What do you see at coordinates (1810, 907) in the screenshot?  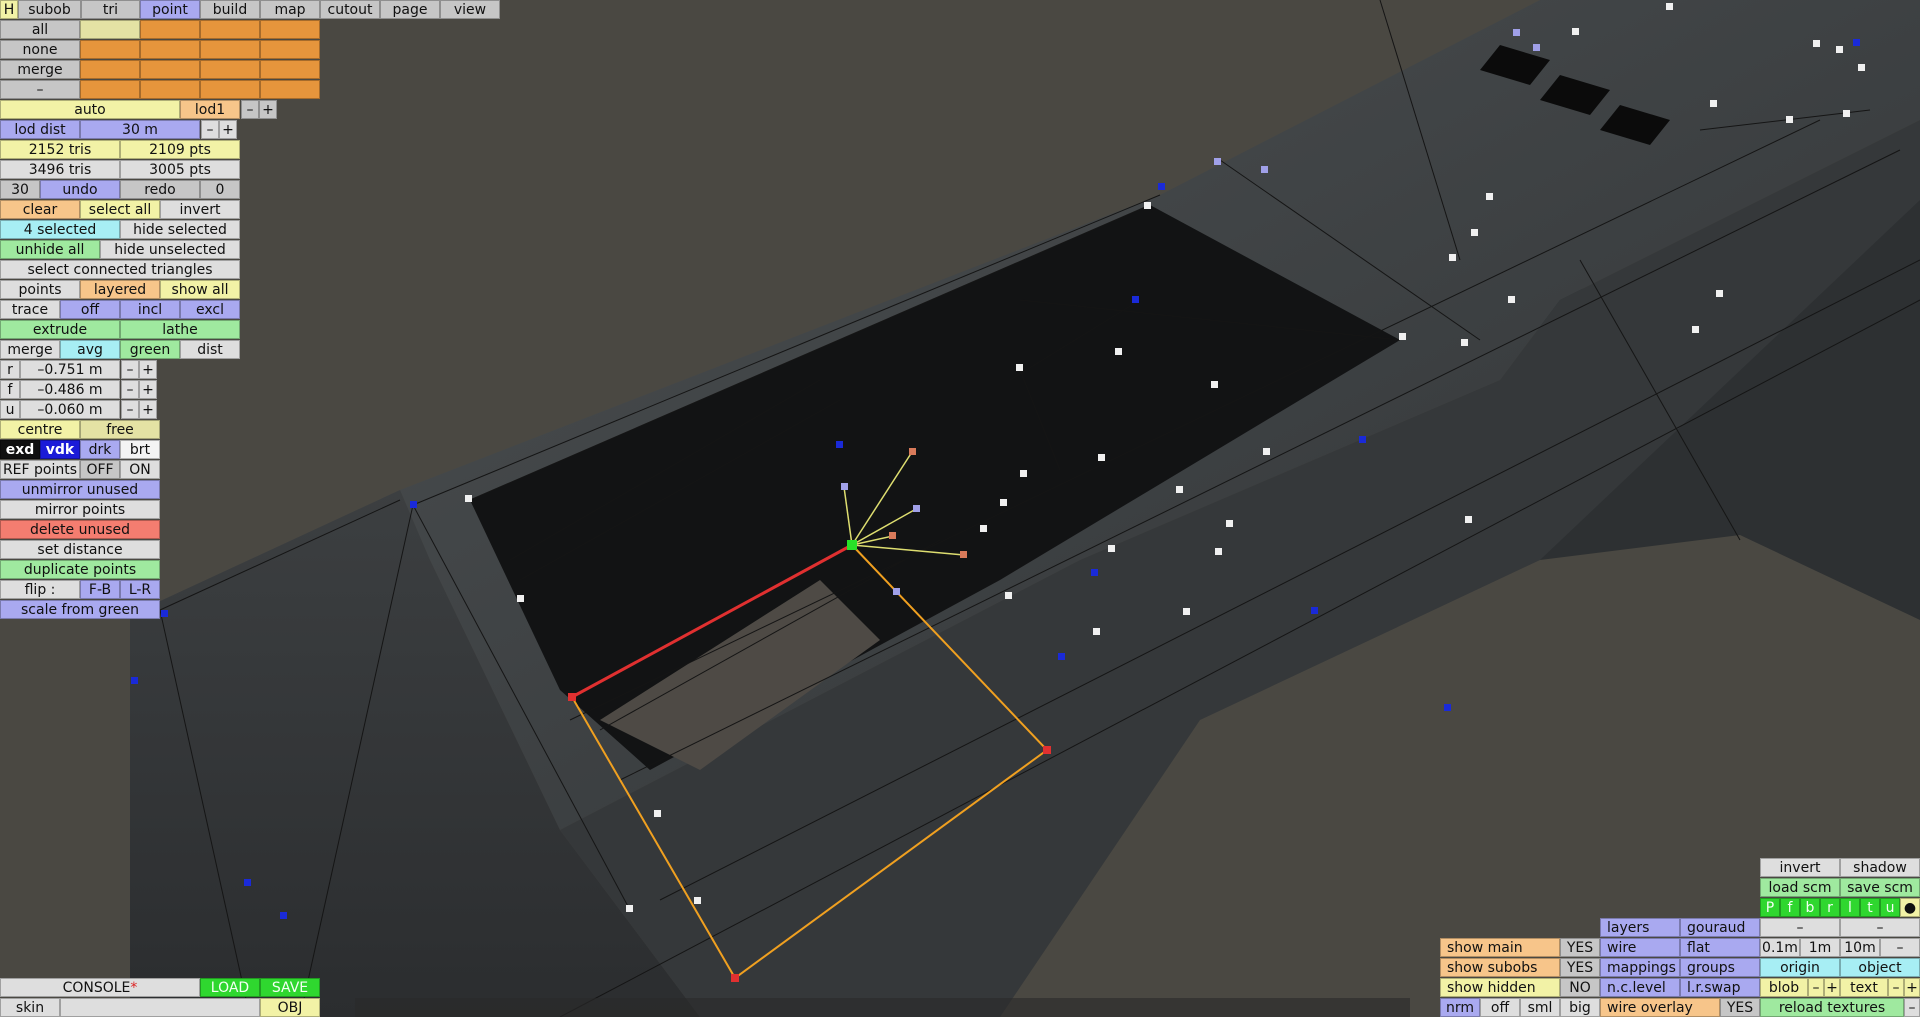 I see `view-b-button: b` at bounding box center [1810, 907].